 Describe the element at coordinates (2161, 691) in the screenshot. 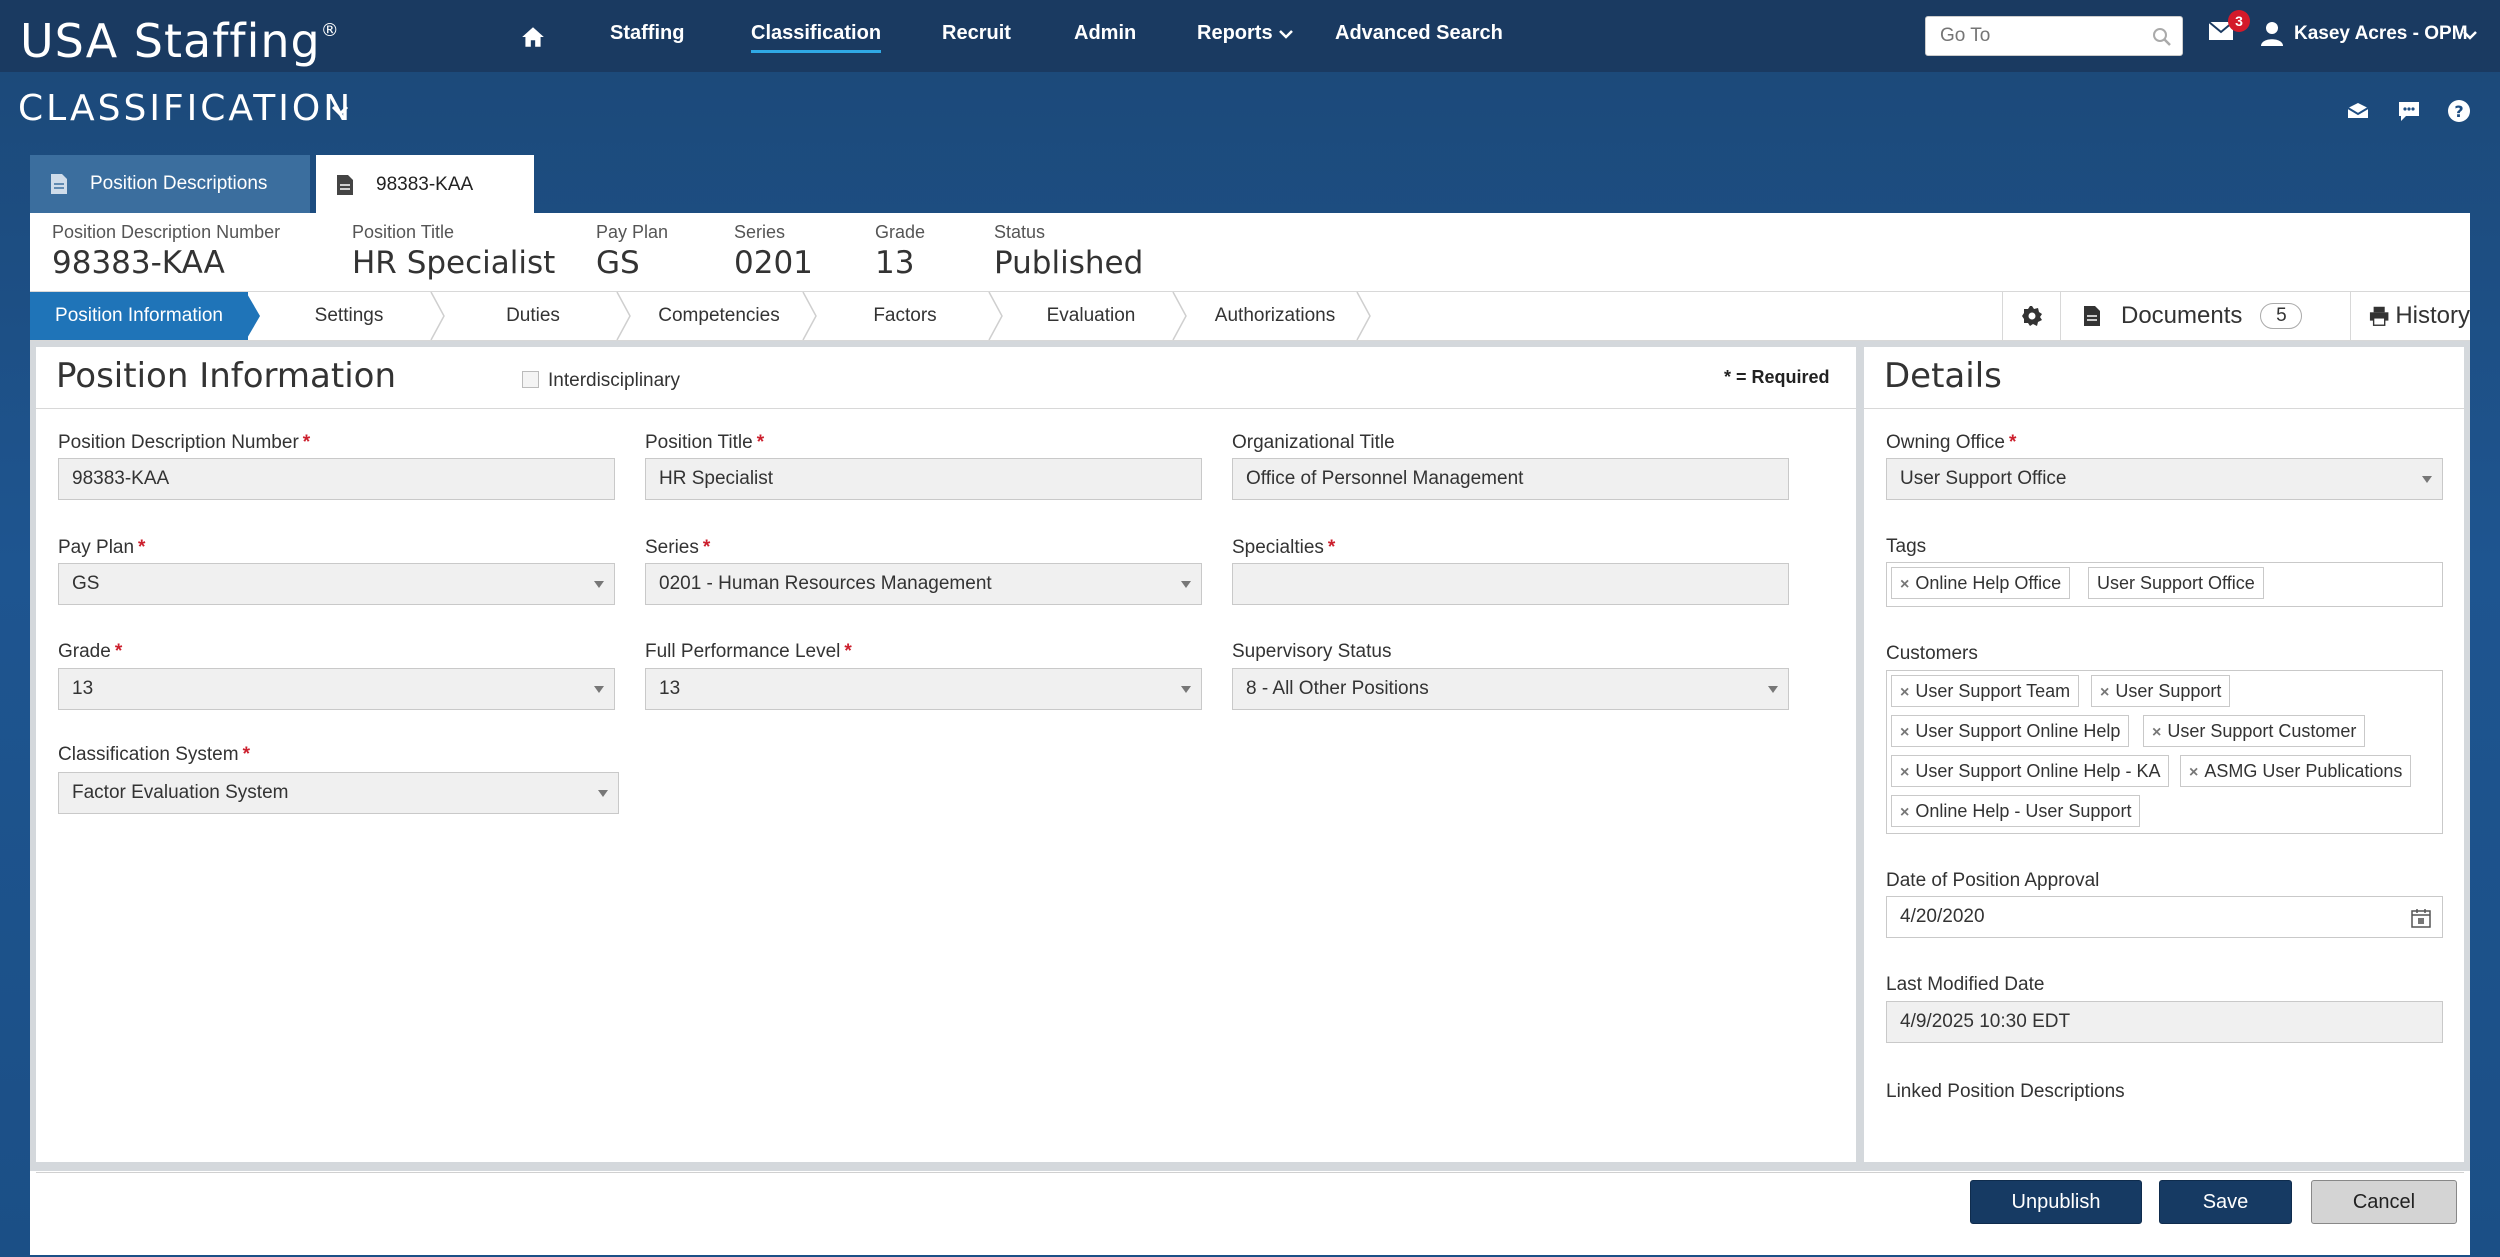

I see `customer-chip: × User Support` at that location.